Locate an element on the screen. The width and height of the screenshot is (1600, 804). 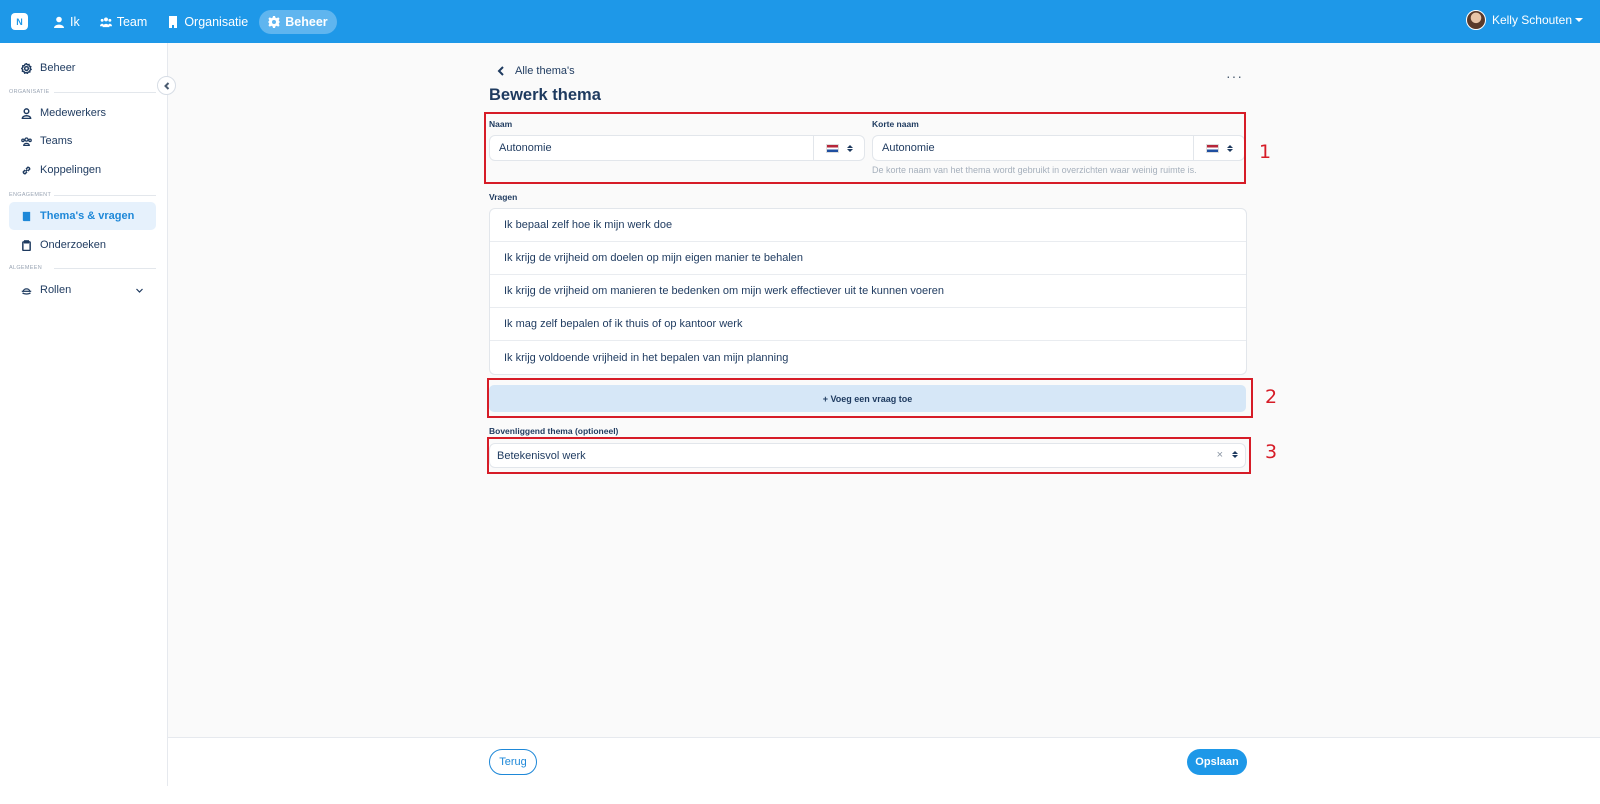
sidebar-item-koppelingen: Koppelingen is located at coordinates (82, 170).